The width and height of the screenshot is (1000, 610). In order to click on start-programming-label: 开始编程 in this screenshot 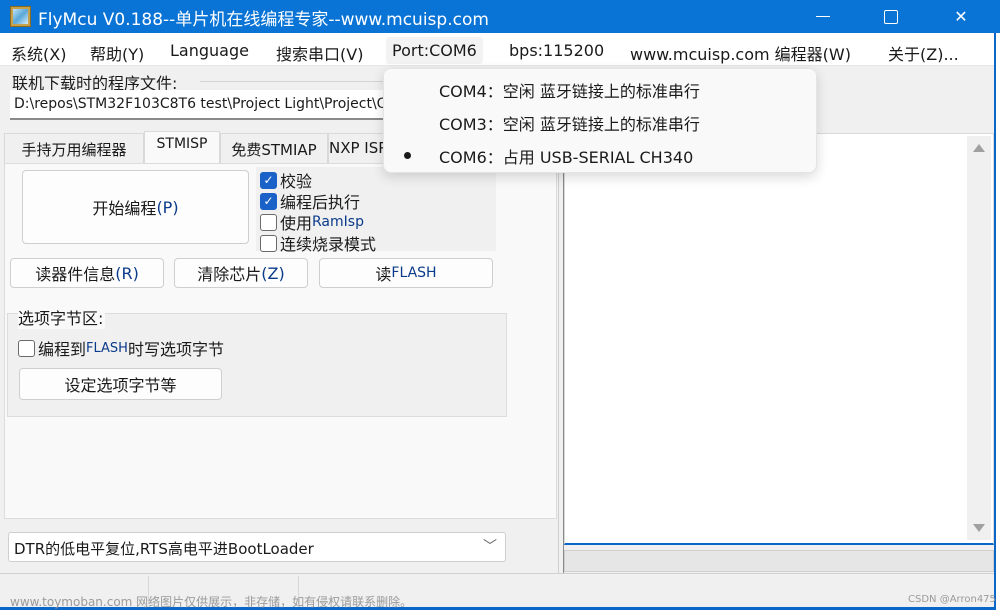, I will do `click(124, 208)`.